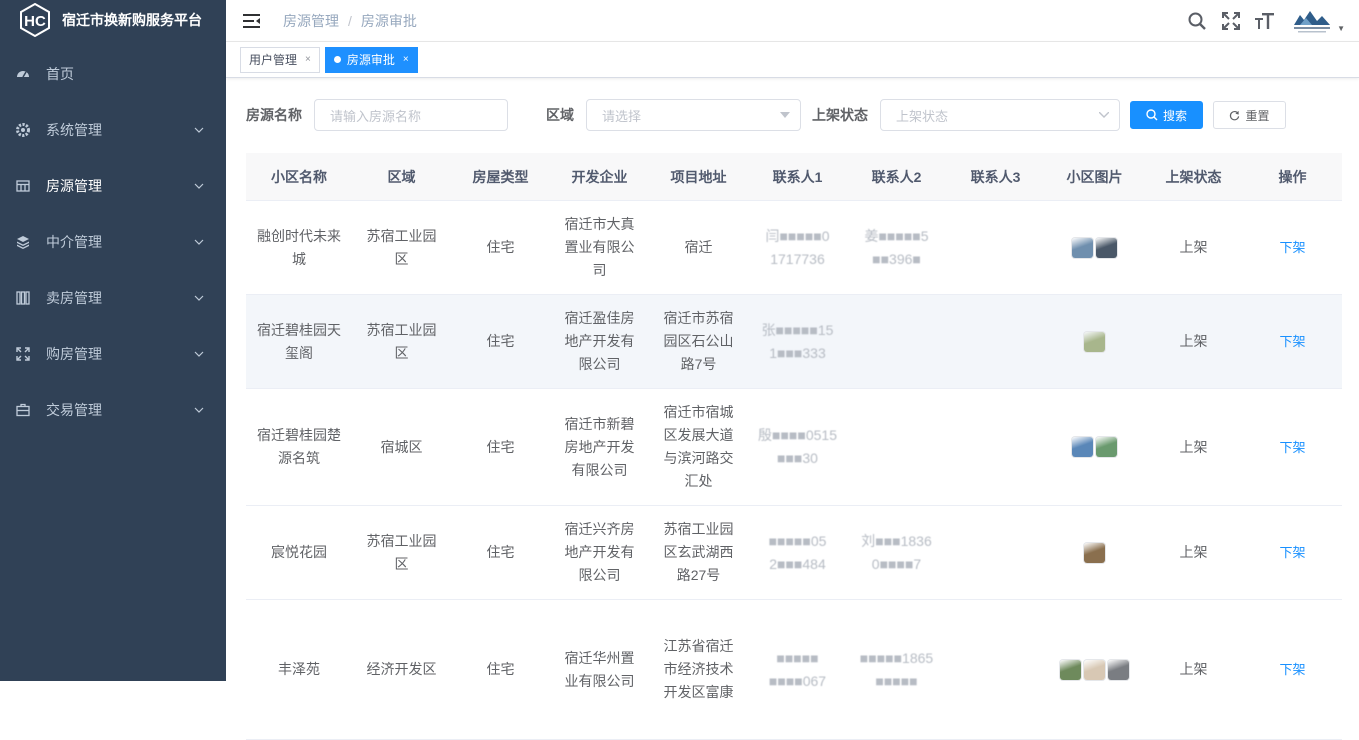 This screenshot has width=1359, height=740. Describe the element at coordinates (113, 410) in the screenshot. I see `sidebar-item-6: 交易管理` at that location.